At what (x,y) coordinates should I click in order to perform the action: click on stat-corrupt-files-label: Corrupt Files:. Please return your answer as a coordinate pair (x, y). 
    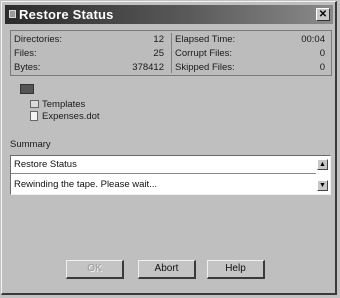
    Looking at the image, I should click on (204, 53).